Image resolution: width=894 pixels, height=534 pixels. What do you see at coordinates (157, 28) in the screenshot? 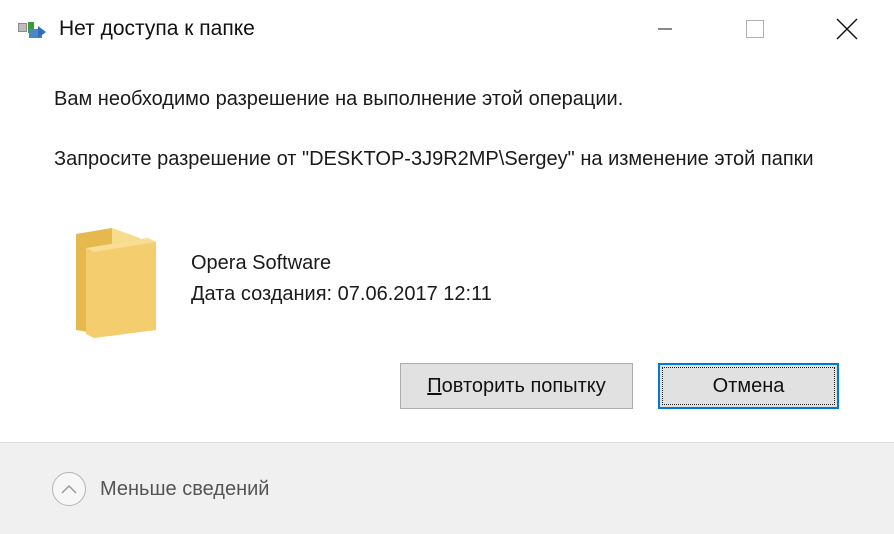
I see `window-title: Нет доступа к папке` at bounding box center [157, 28].